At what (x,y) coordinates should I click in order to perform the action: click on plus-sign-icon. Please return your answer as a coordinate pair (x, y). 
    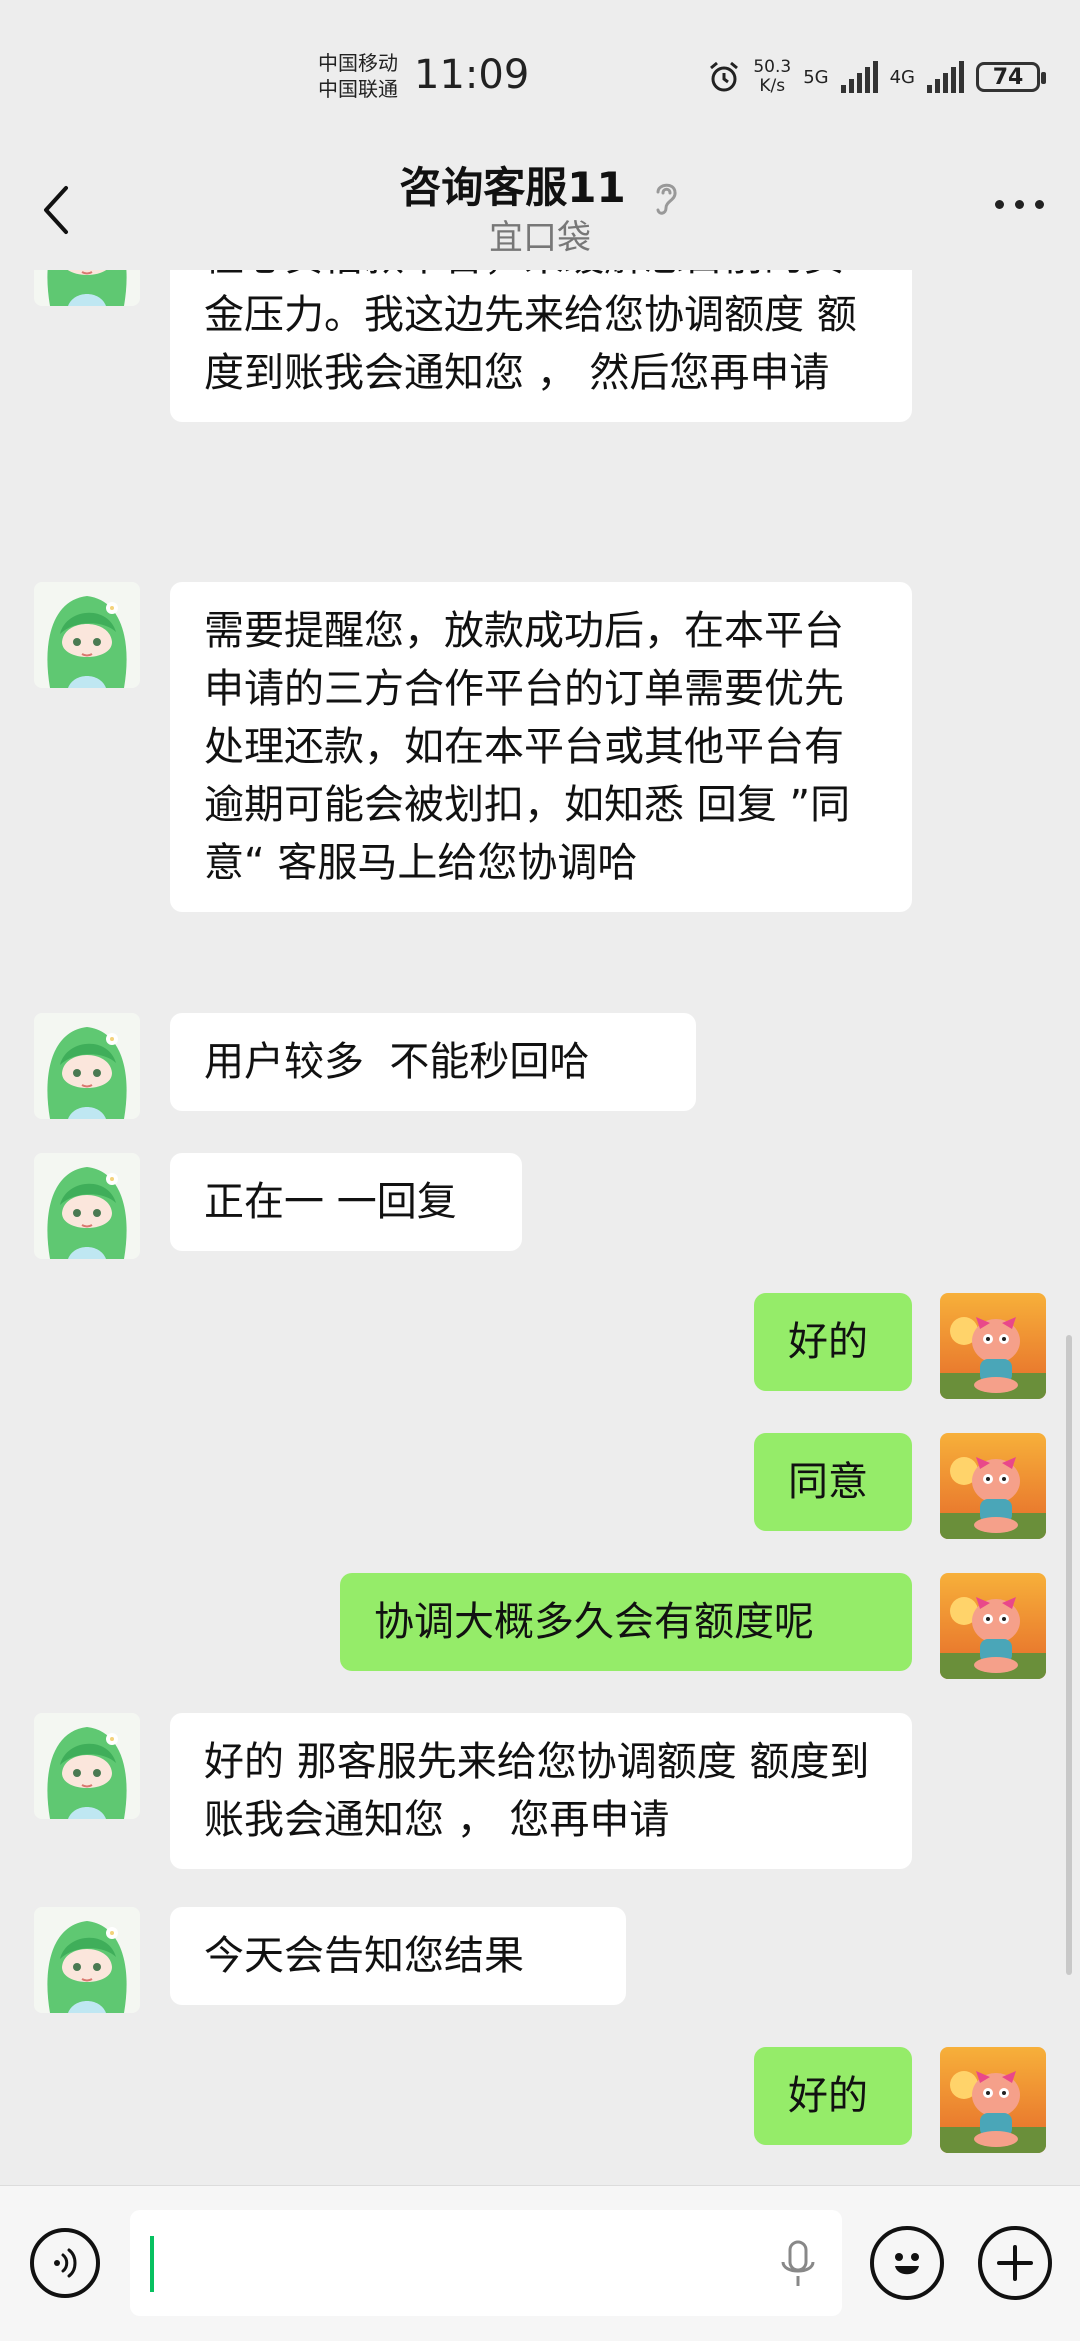
    Looking at the image, I should click on (1015, 2263).